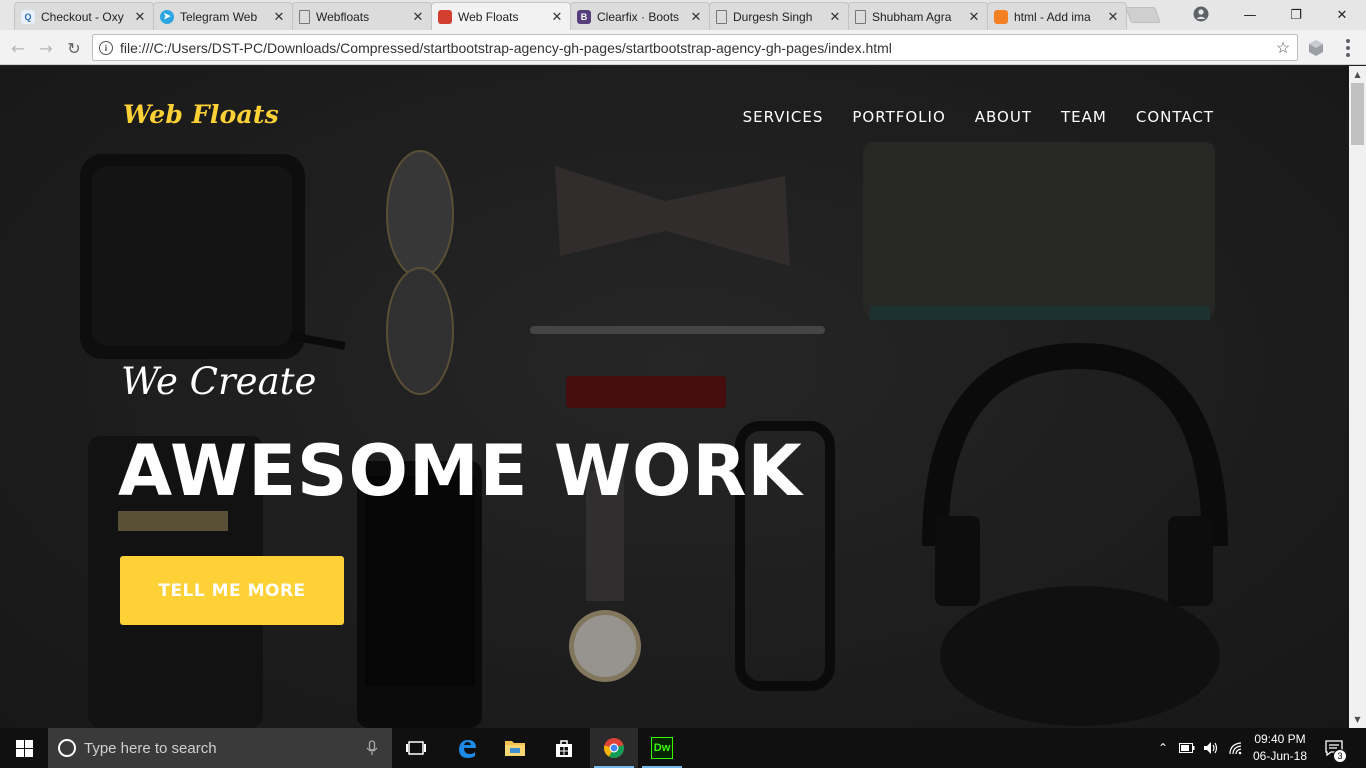 The height and width of the screenshot is (768, 1366). I want to click on browser-tab: Durgesh Singh ✕, so click(779, 16).